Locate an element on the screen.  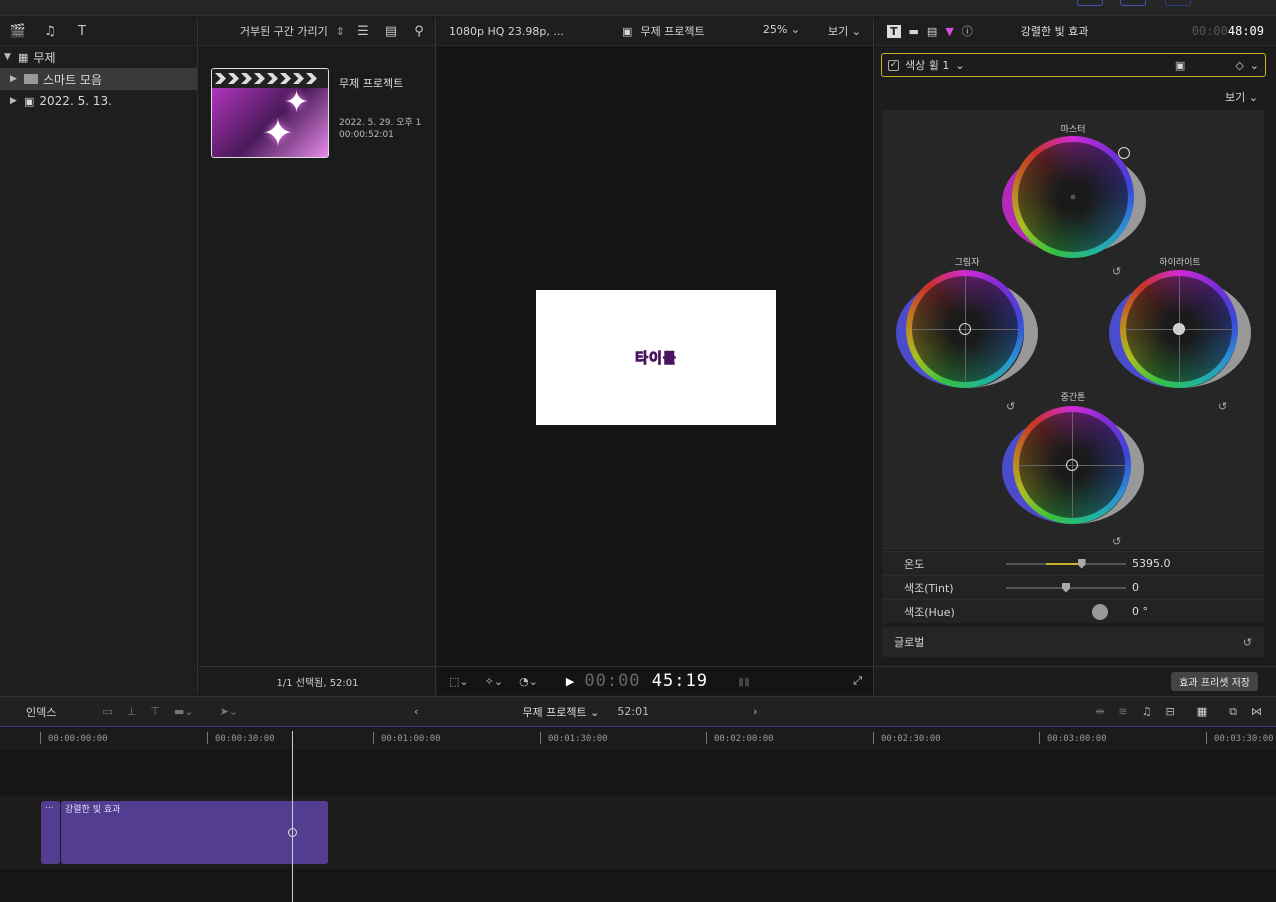
timecode-hours: 00:00 is located at coordinates (612, 681).